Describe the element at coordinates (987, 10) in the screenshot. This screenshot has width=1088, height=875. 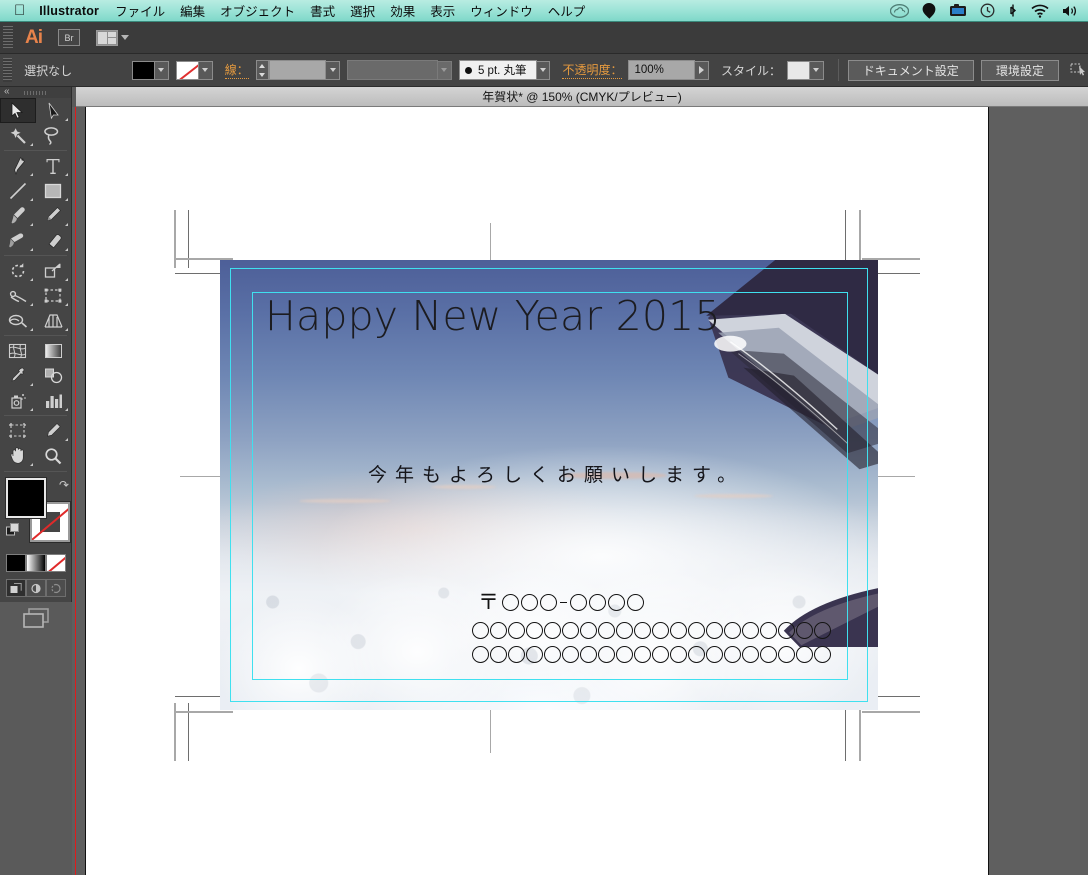
I see `time-machine-icon` at that location.